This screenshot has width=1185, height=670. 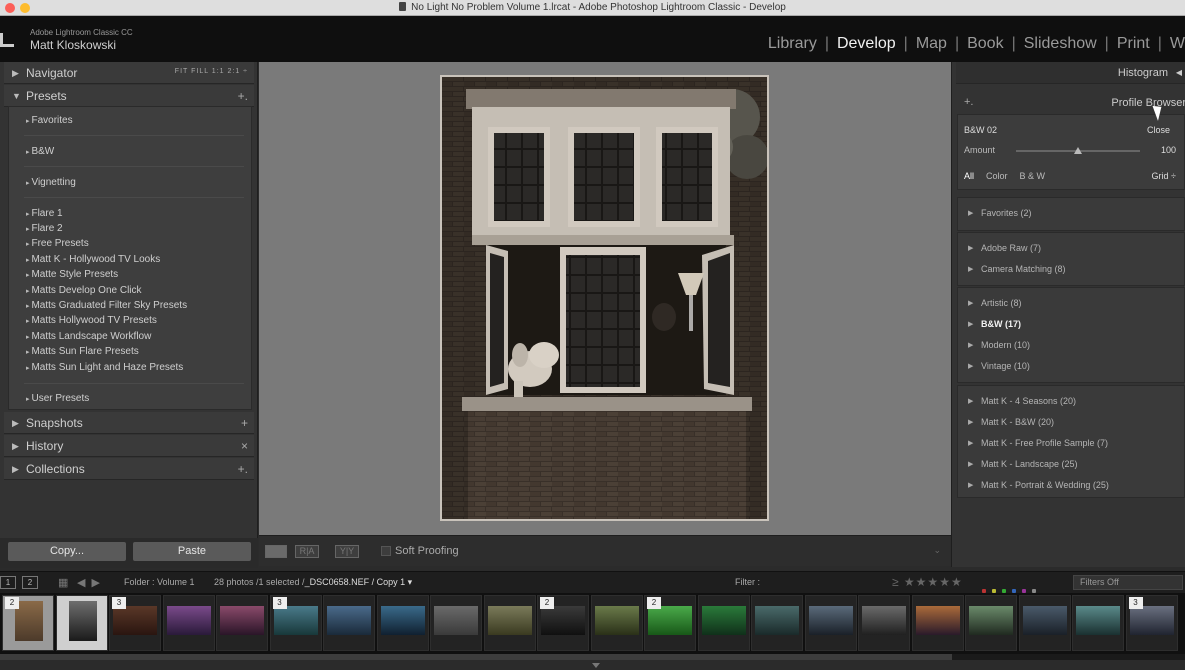 I want to click on module-develop: Develop, so click(x=866, y=44).